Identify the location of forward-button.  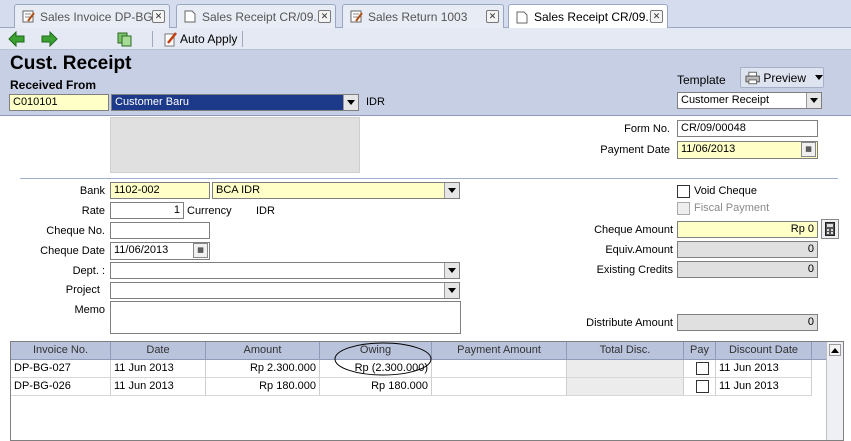
(49, 39).